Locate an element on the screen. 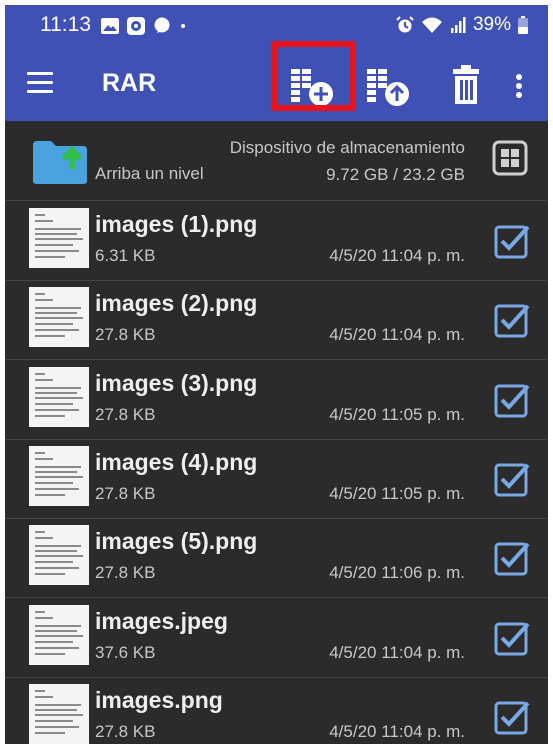 The width and height of the screenshot is (553, 749). app-title: RAR is located at coordinates (129, 83).